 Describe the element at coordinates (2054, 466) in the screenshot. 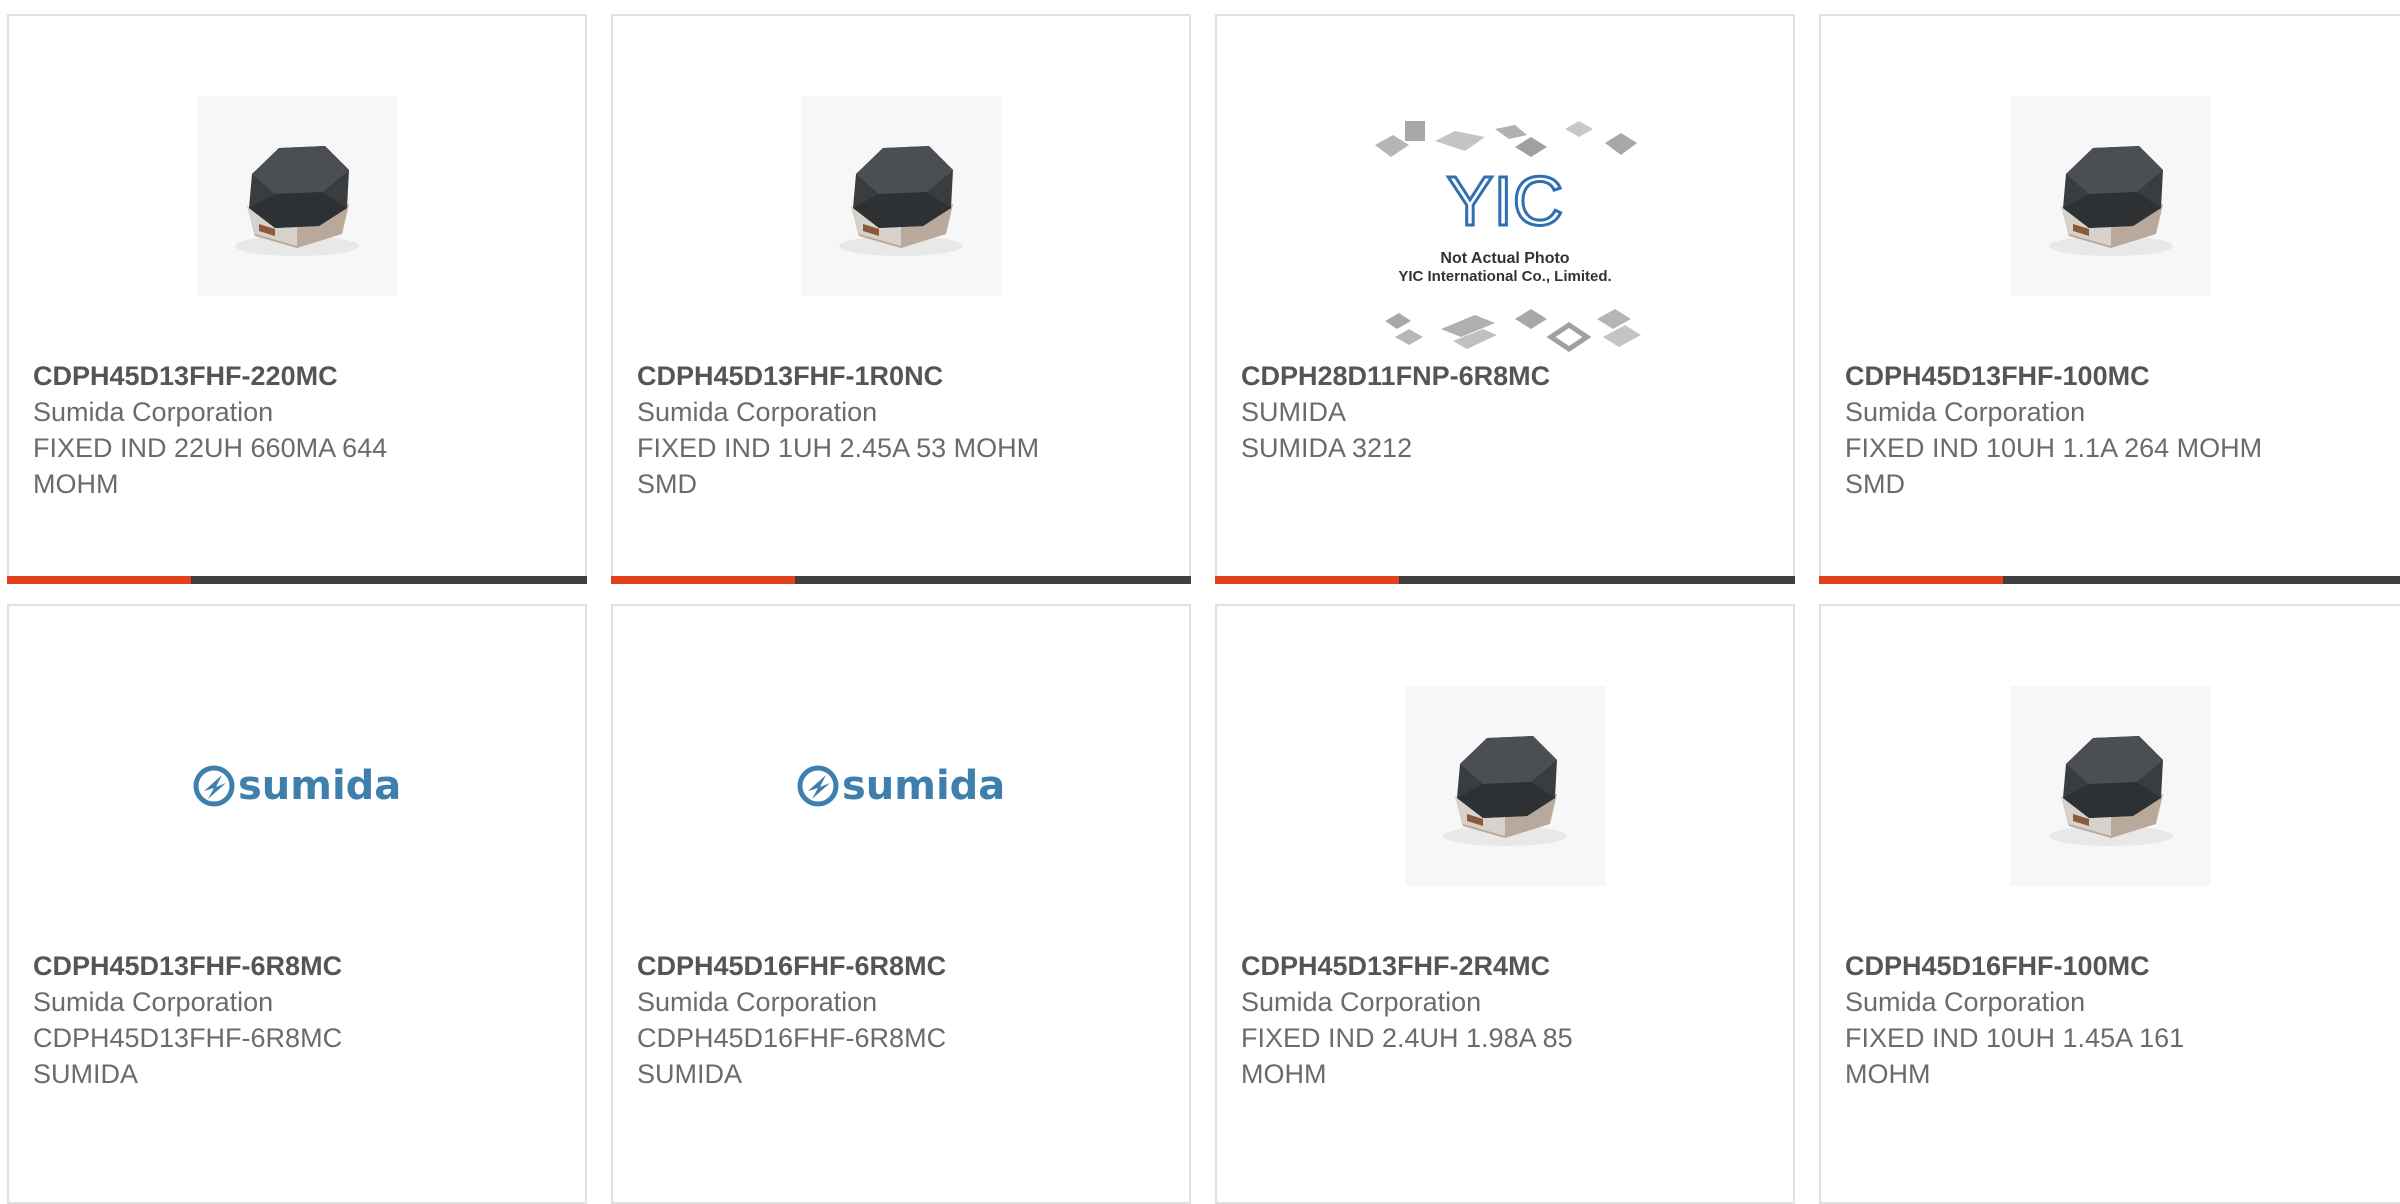

I see `description: FIXED IND 10UH 1.1A 264 MOHM SMD` at that location.